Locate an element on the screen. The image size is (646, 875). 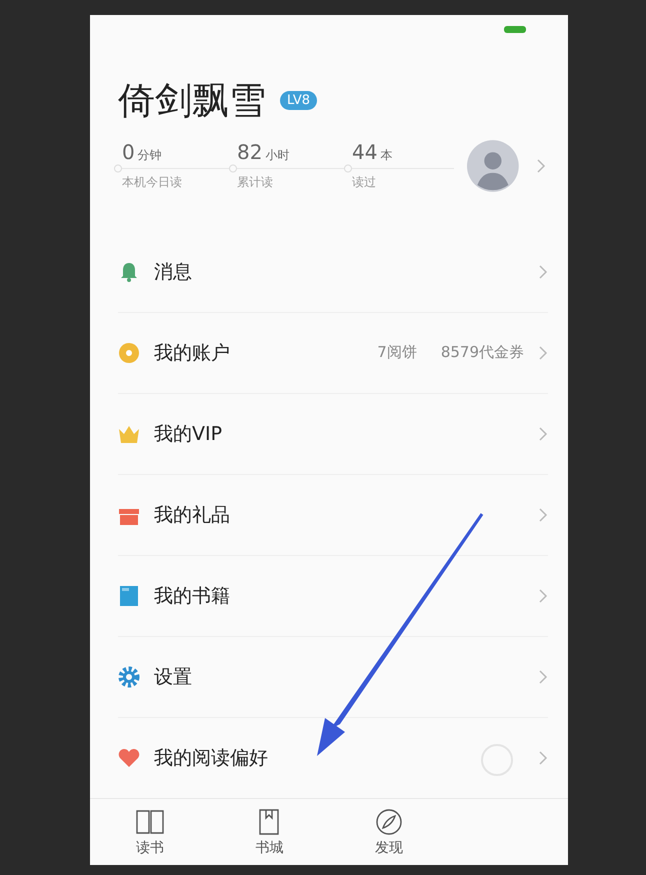
tab: 发现 is located at coordinates (388, 831).